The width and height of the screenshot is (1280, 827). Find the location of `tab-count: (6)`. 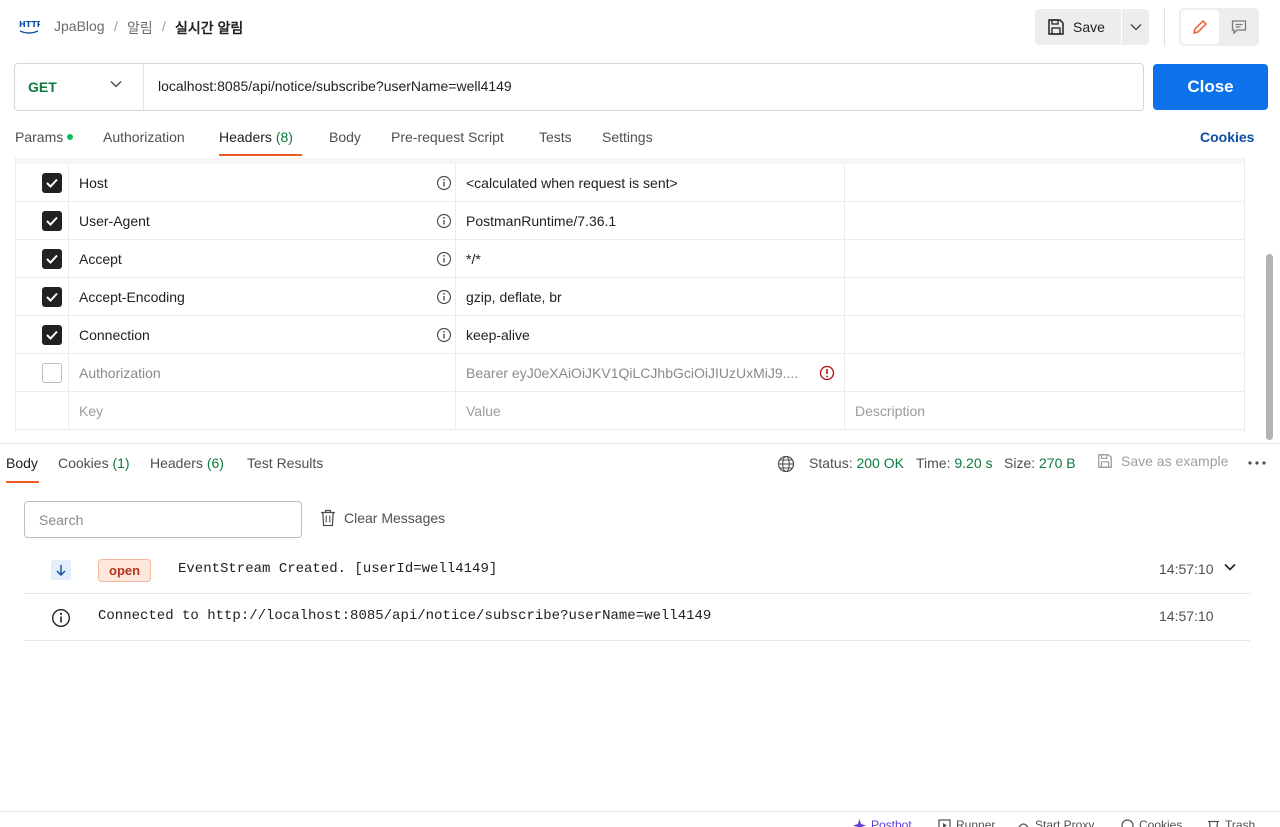

tab-count: (6) is located at coordinates (215, 463).